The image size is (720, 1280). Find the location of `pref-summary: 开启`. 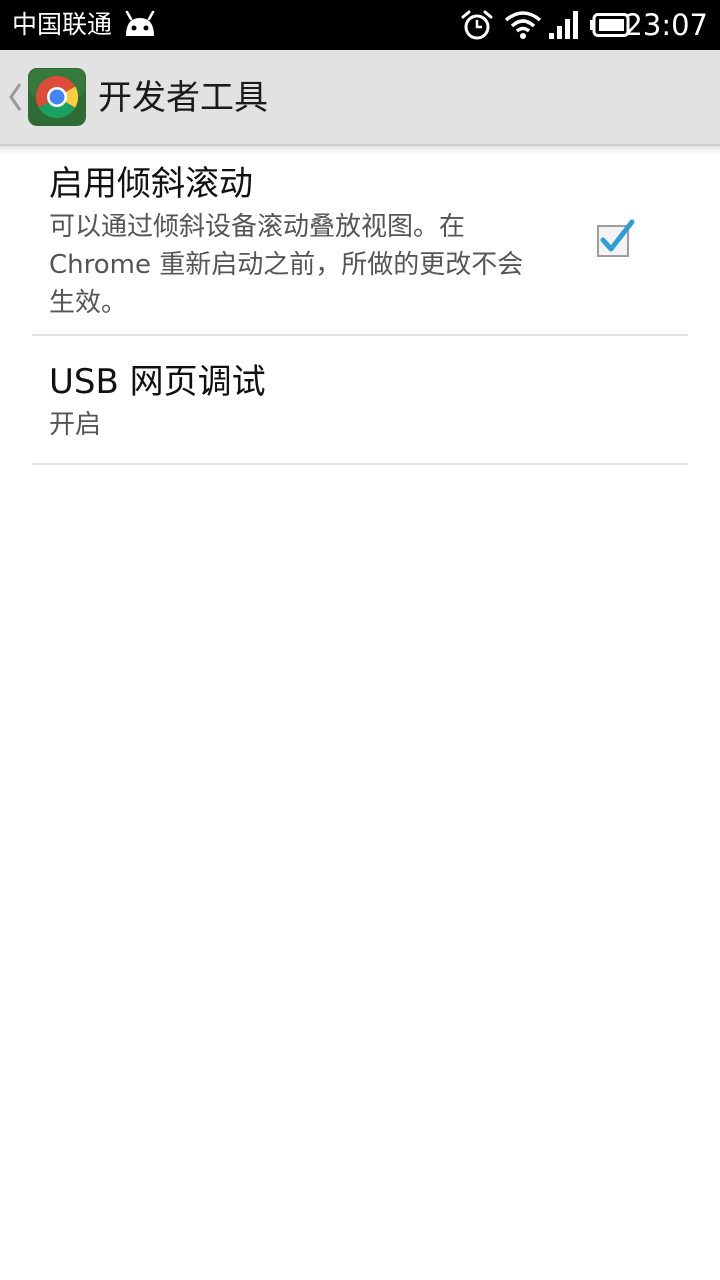

pref-summary: 开启 is located at coordinates (75, 425).